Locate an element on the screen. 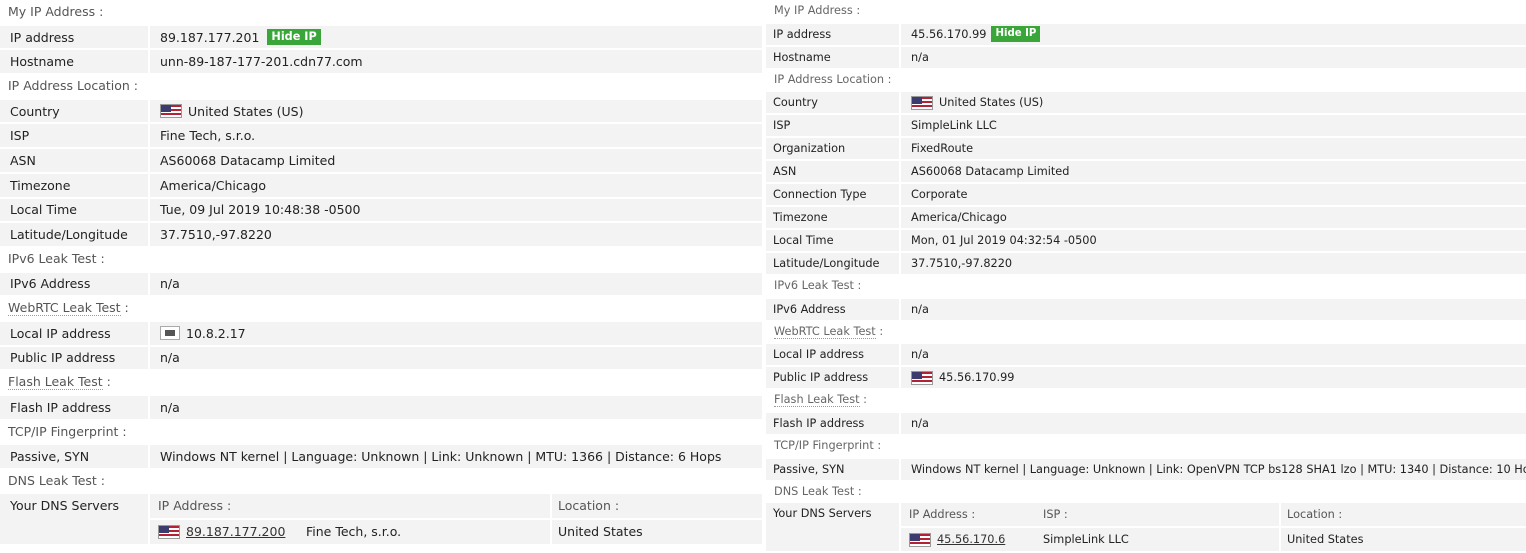  section-dns: DNS Leak Test : is located at coordinates (818, 491).